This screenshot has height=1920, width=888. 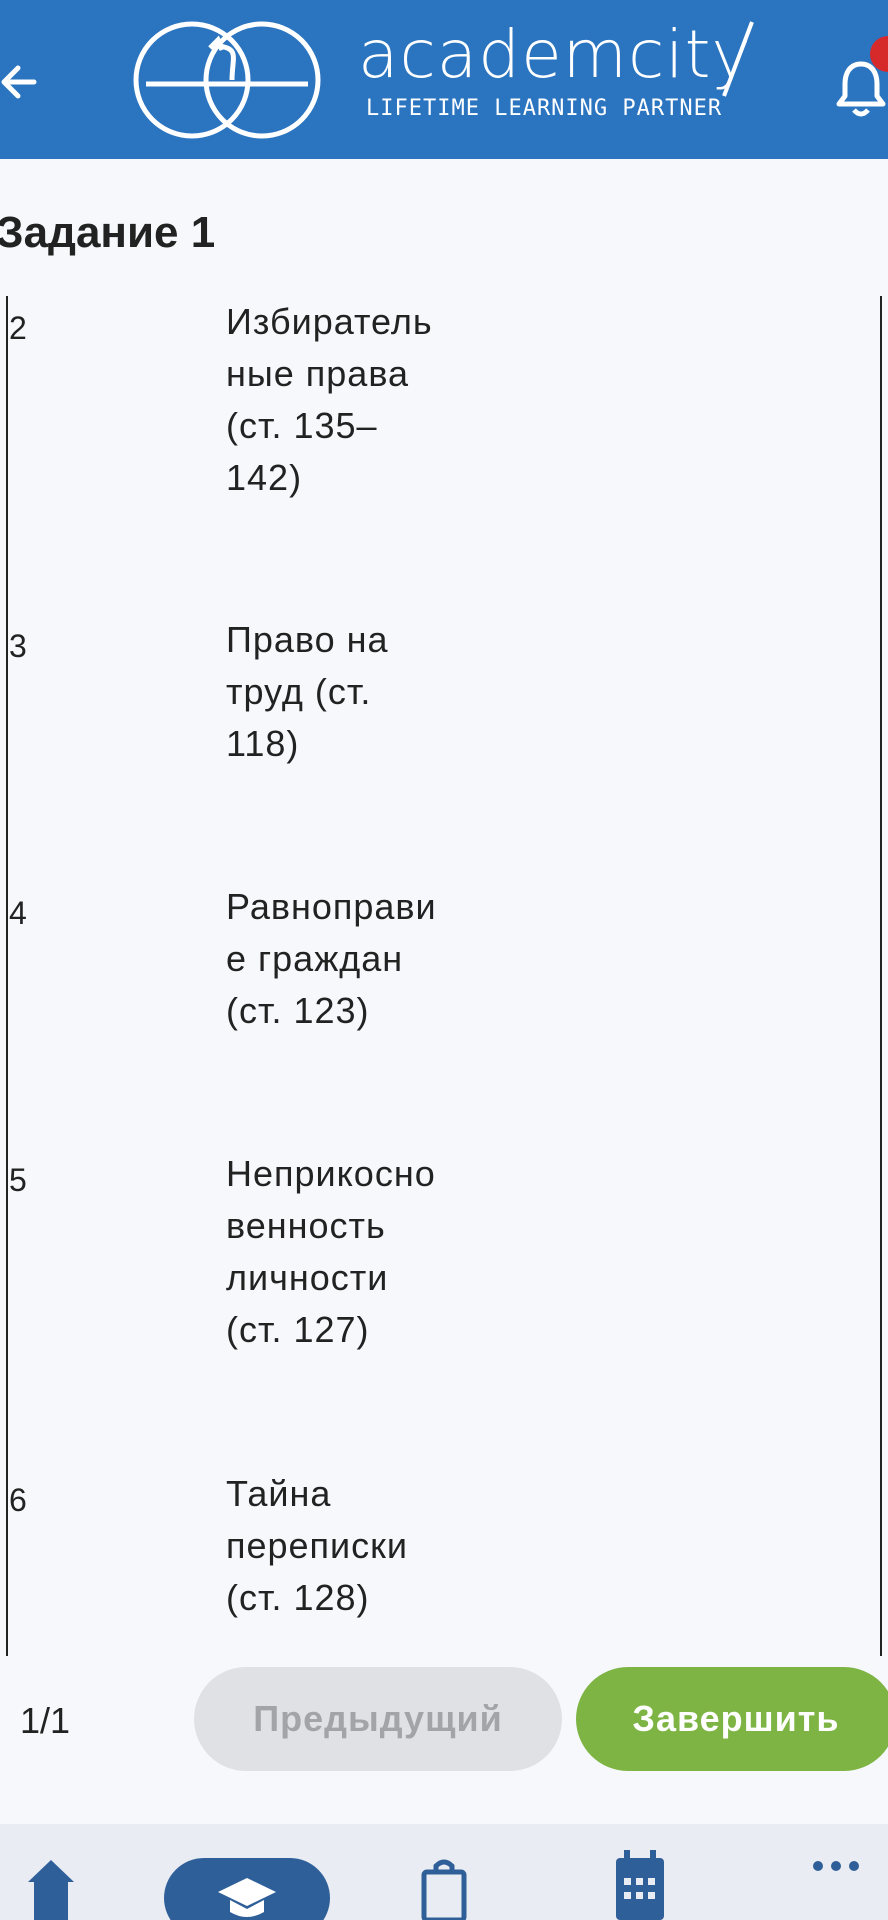 What do you see at coordinates (18, 913) in the screenshot?
I see `row-number: 4` at bounding box center [18, 913].